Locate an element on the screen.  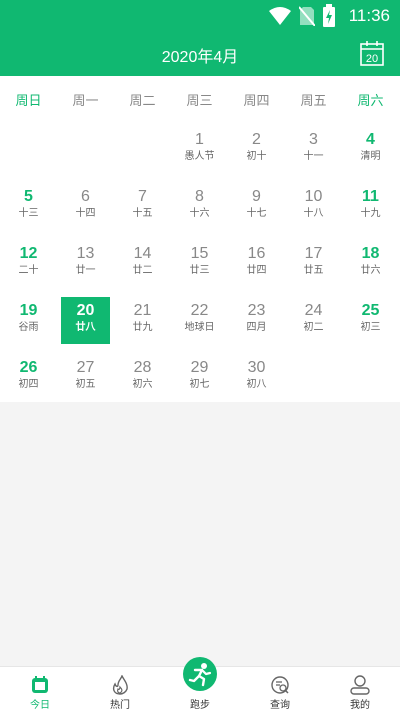
lunar-date: 初五 is located at coordinates (85, 384).